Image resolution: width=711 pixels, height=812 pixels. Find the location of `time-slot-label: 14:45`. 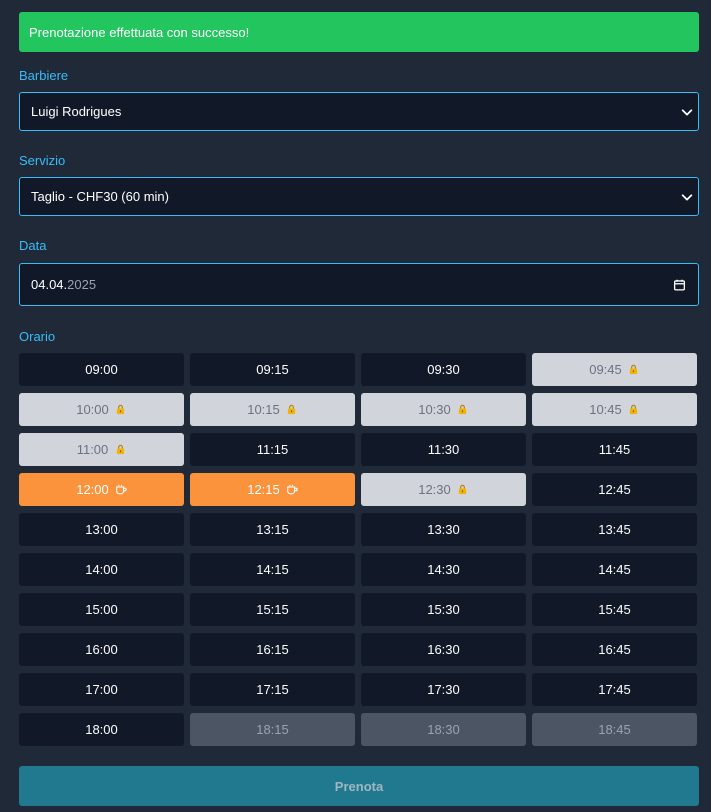

time-slot-label: 14:45 is located at coordinates (614, 569).